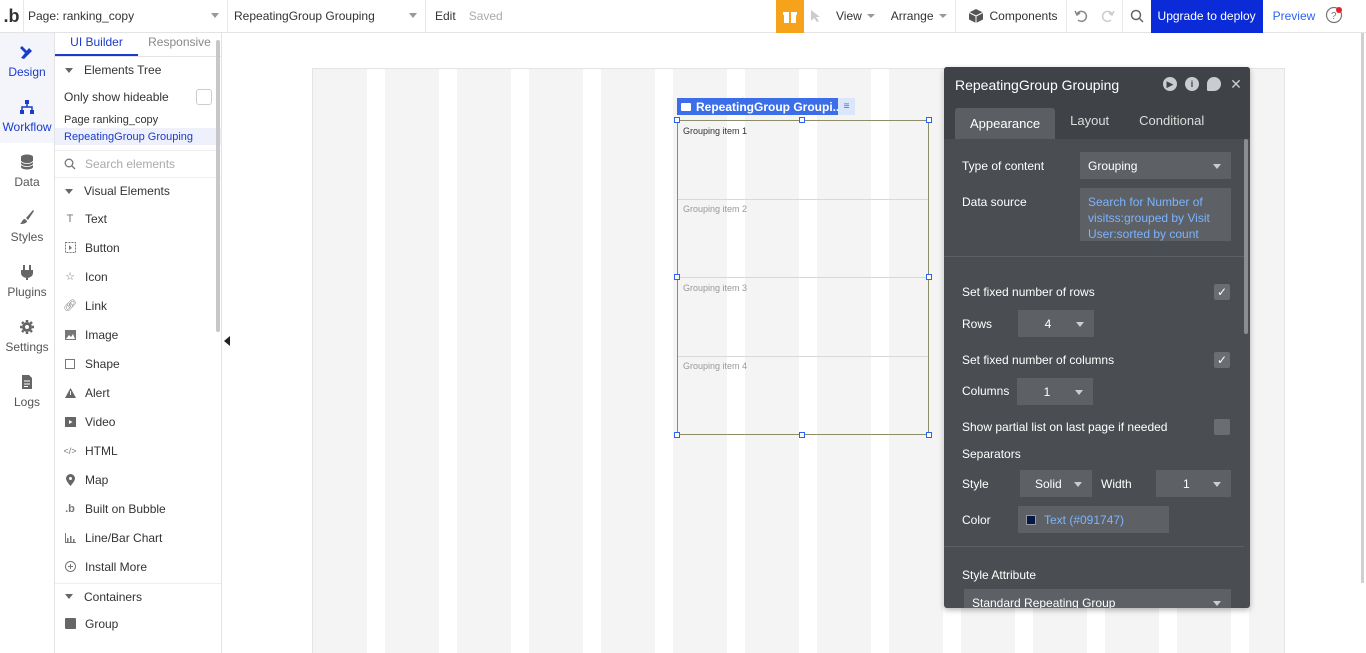 This screenshot has height=653, width=1366. Describe the element at coordinates (816, 16) in the screenshot. I see `cursor-icon` at that location.